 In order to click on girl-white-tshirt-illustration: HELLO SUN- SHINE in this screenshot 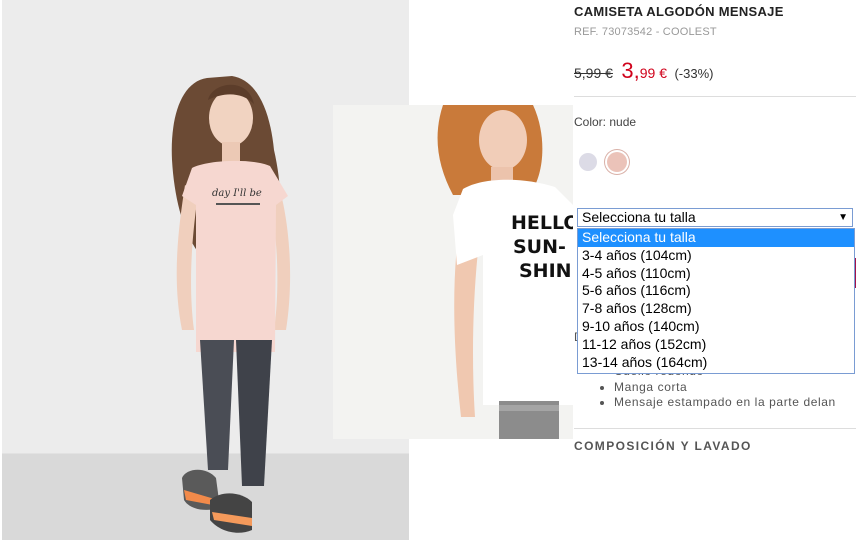, I will do `click(505, 272)`.